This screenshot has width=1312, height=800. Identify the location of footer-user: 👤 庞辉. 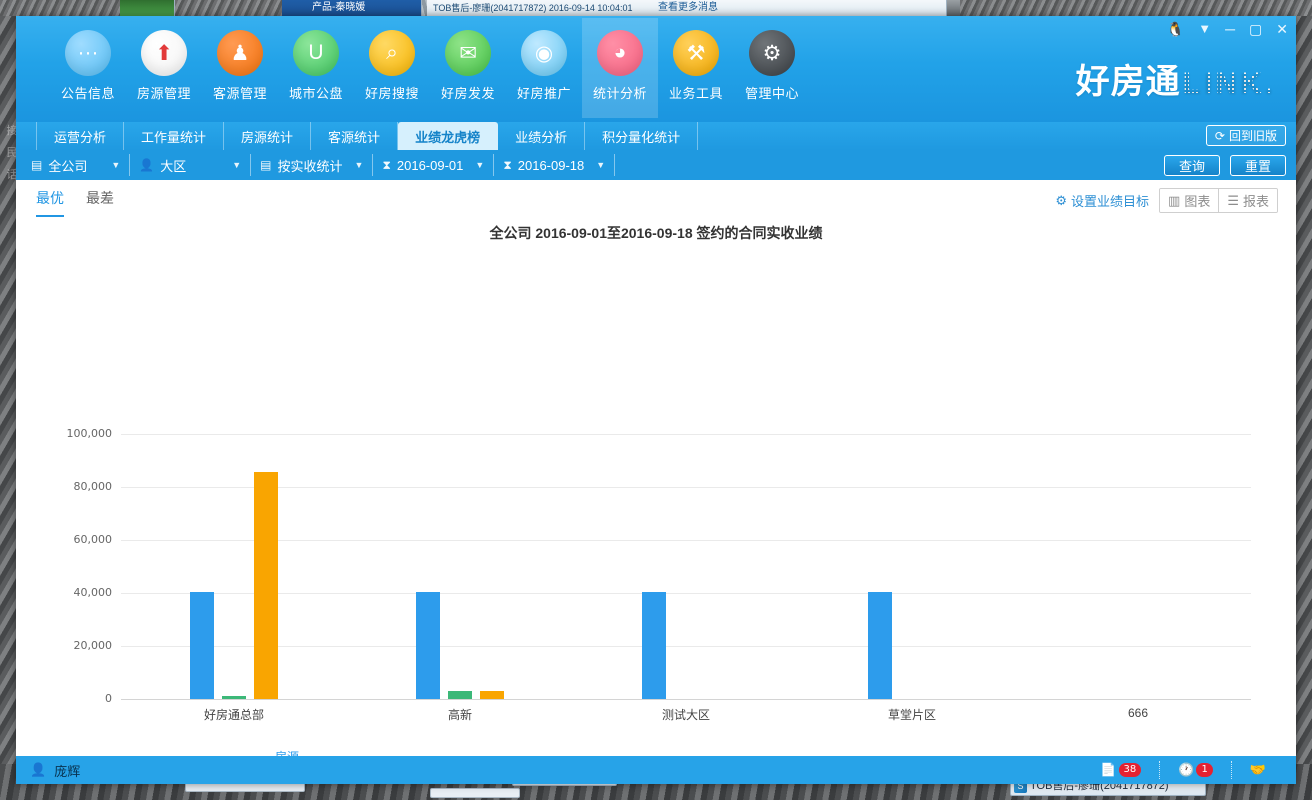
(55, 770).